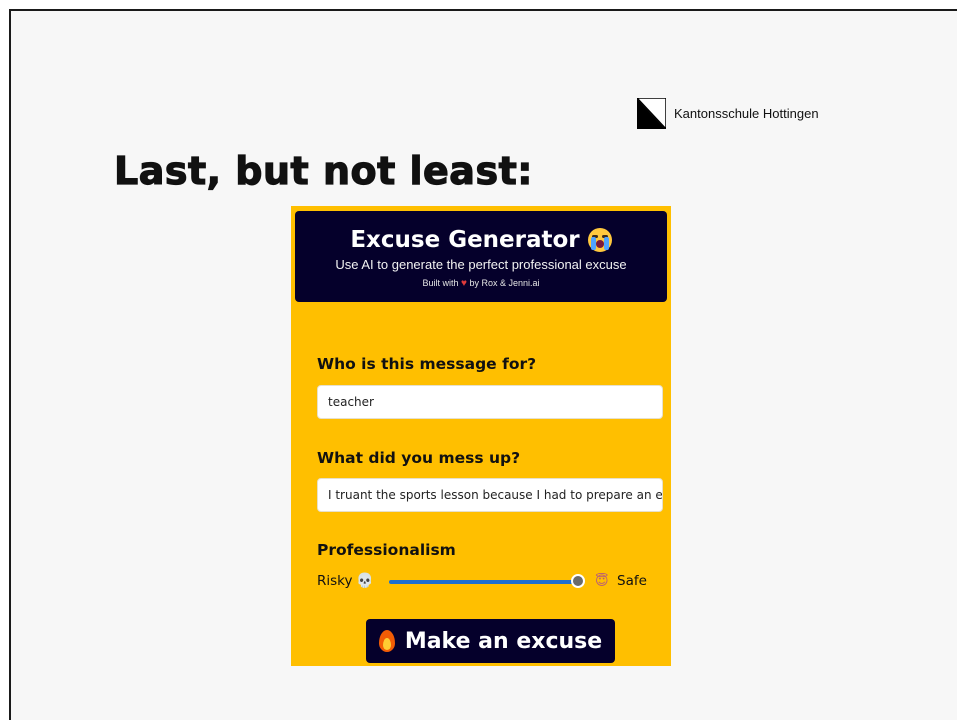 This screenshot has height=720, width=957. I want to click on skull-icon: 💀, so click(365, 581).